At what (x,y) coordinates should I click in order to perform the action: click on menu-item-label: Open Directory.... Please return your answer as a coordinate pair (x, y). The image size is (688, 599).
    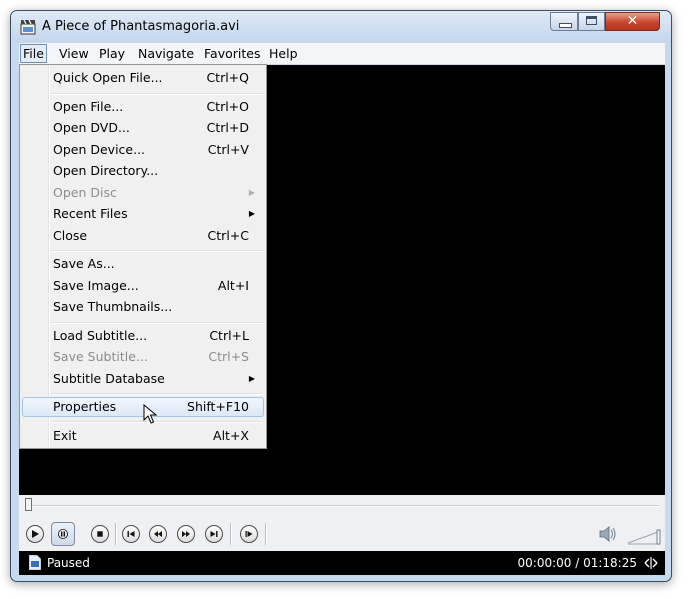
    Looking at the image, I should click on (106, 170).